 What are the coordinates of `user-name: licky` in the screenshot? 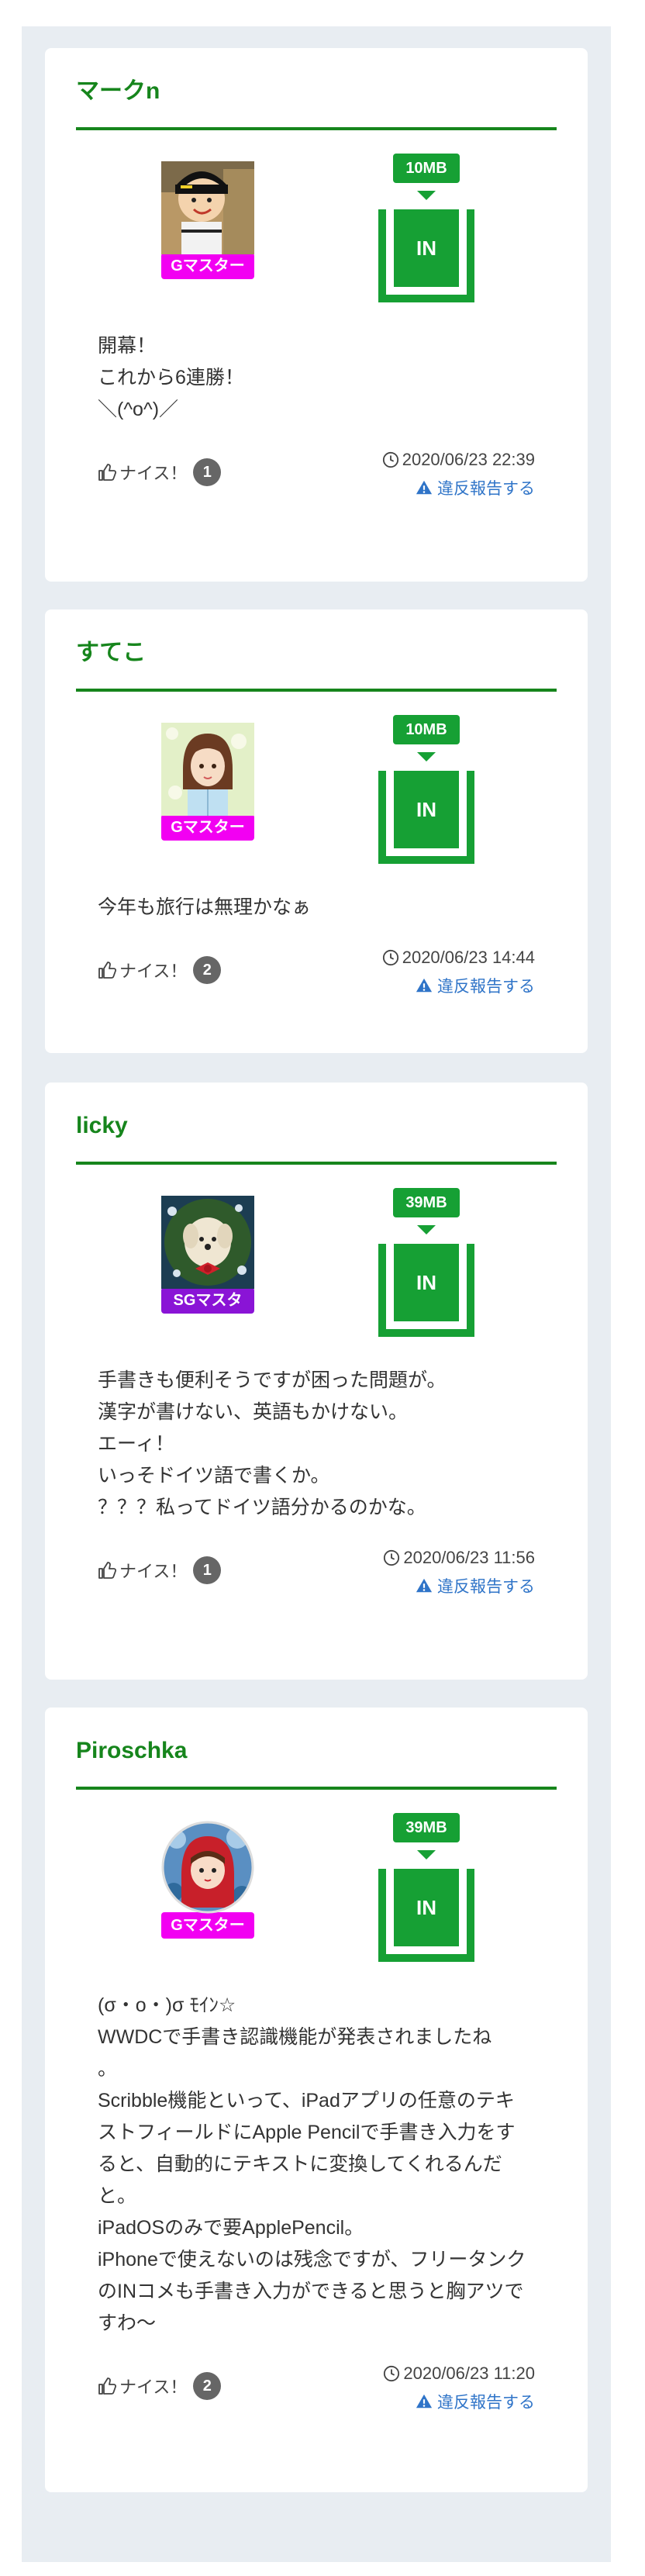 It's located at (316, 1126).